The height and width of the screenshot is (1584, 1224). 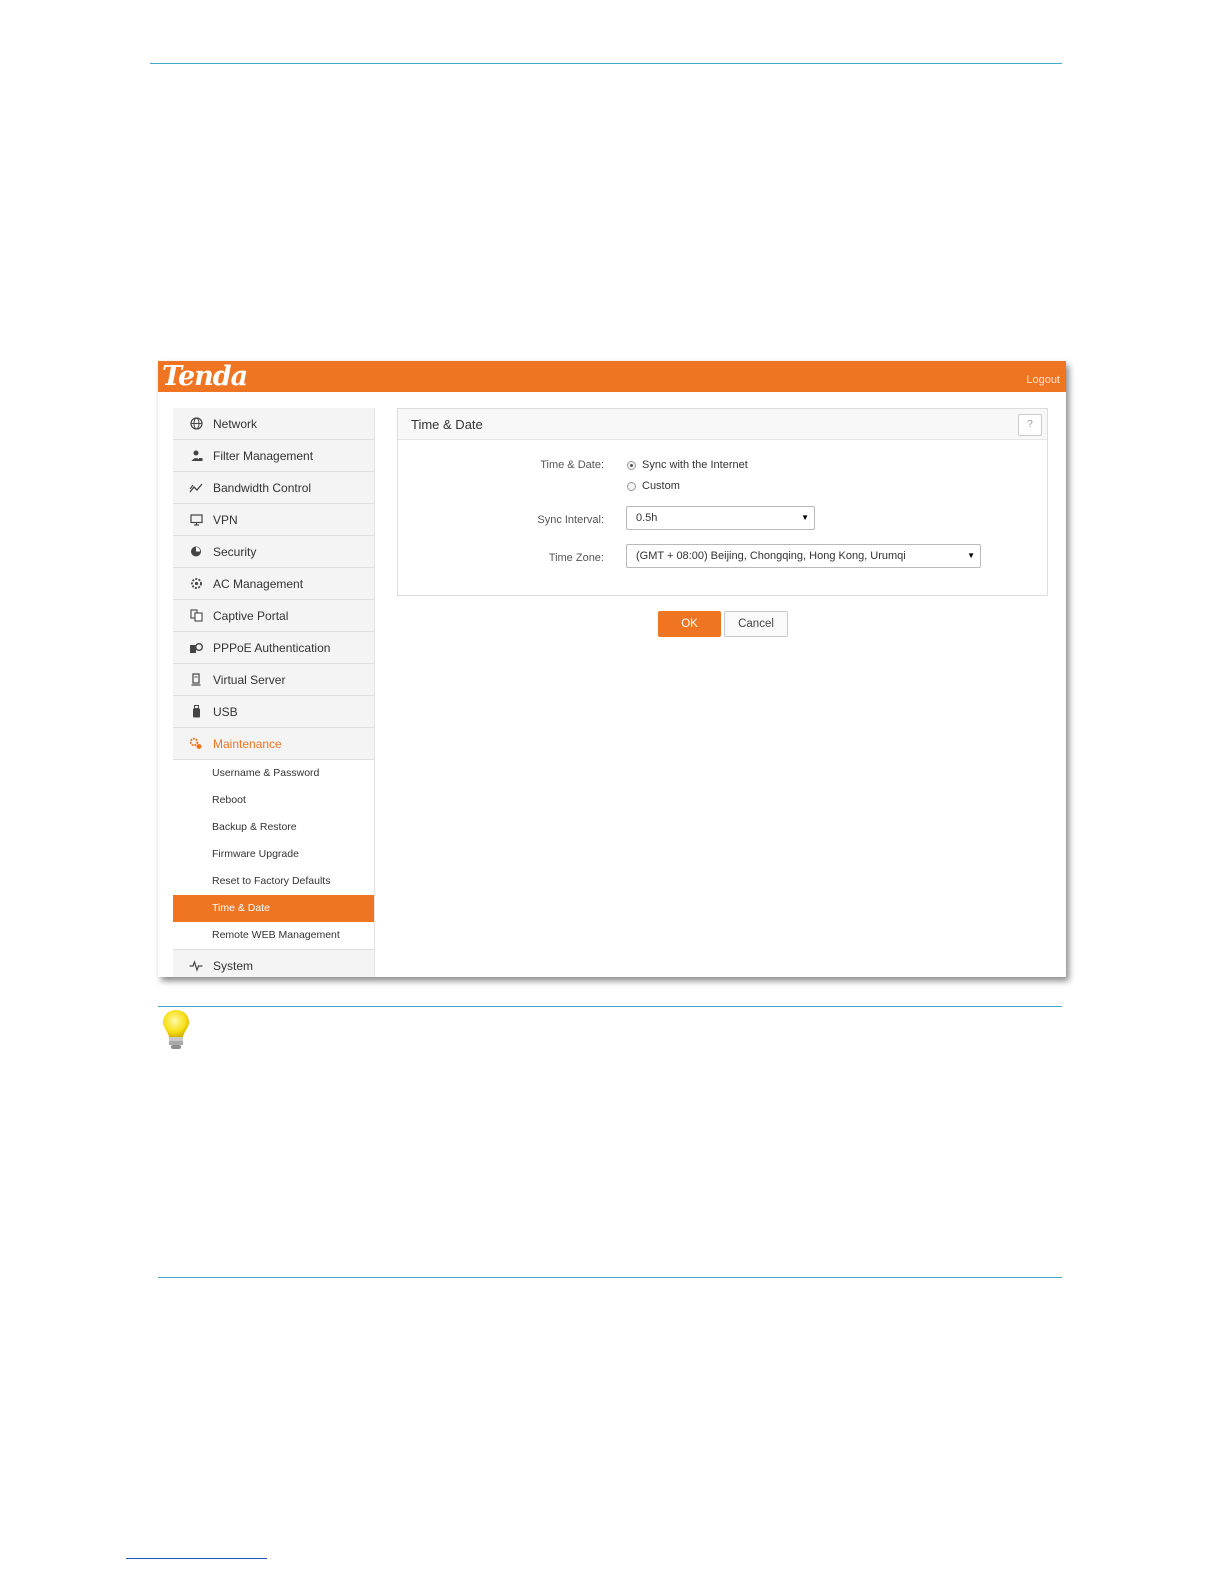 I want to click on globe-icon, so click(x=196, y=424).